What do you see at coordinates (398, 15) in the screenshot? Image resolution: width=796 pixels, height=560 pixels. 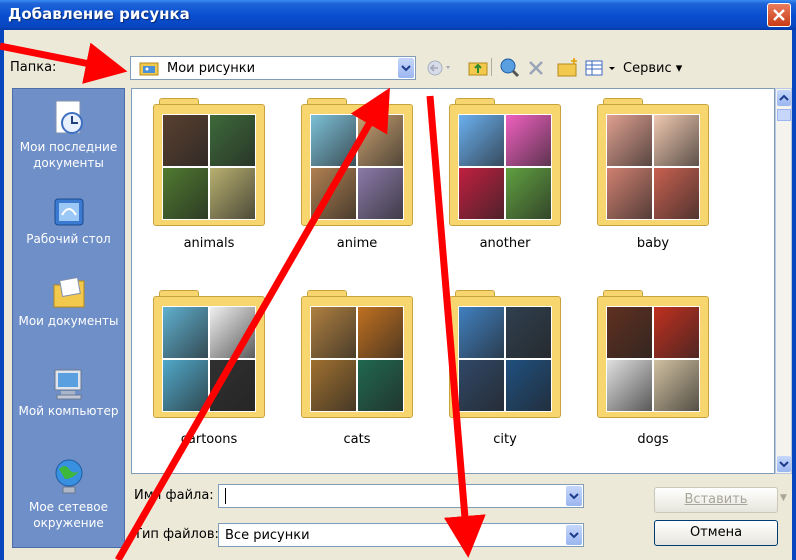 I see `title-bar: Добавление рисунка` at bounding box center [398, 15].